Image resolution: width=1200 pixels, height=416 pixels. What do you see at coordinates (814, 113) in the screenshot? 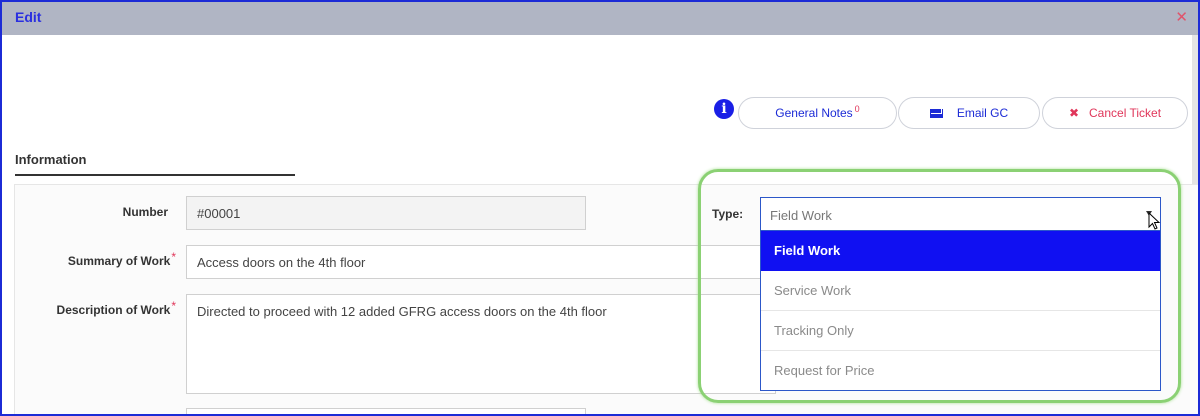
I see `general-notes-label: General Notes` at bounding box center [814, 113].